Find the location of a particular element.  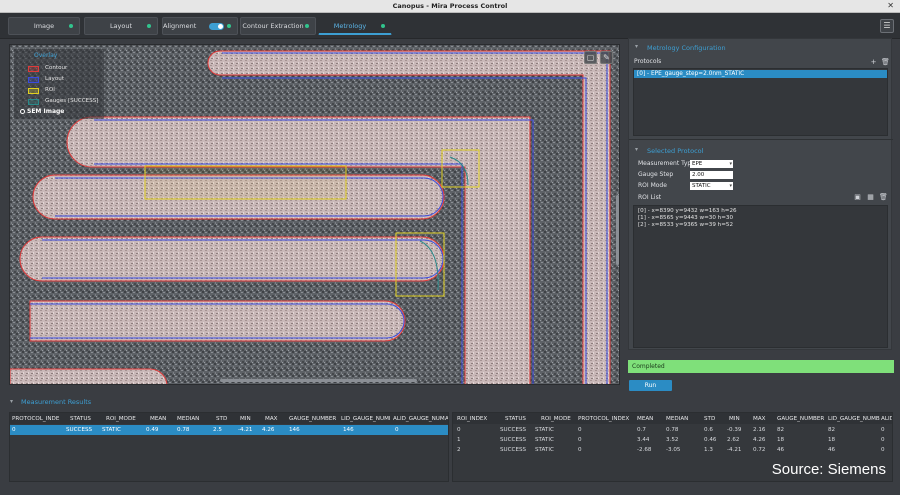

metrology-config-header: ▾ Metrology Configuration is located at coordinates (761, 48).